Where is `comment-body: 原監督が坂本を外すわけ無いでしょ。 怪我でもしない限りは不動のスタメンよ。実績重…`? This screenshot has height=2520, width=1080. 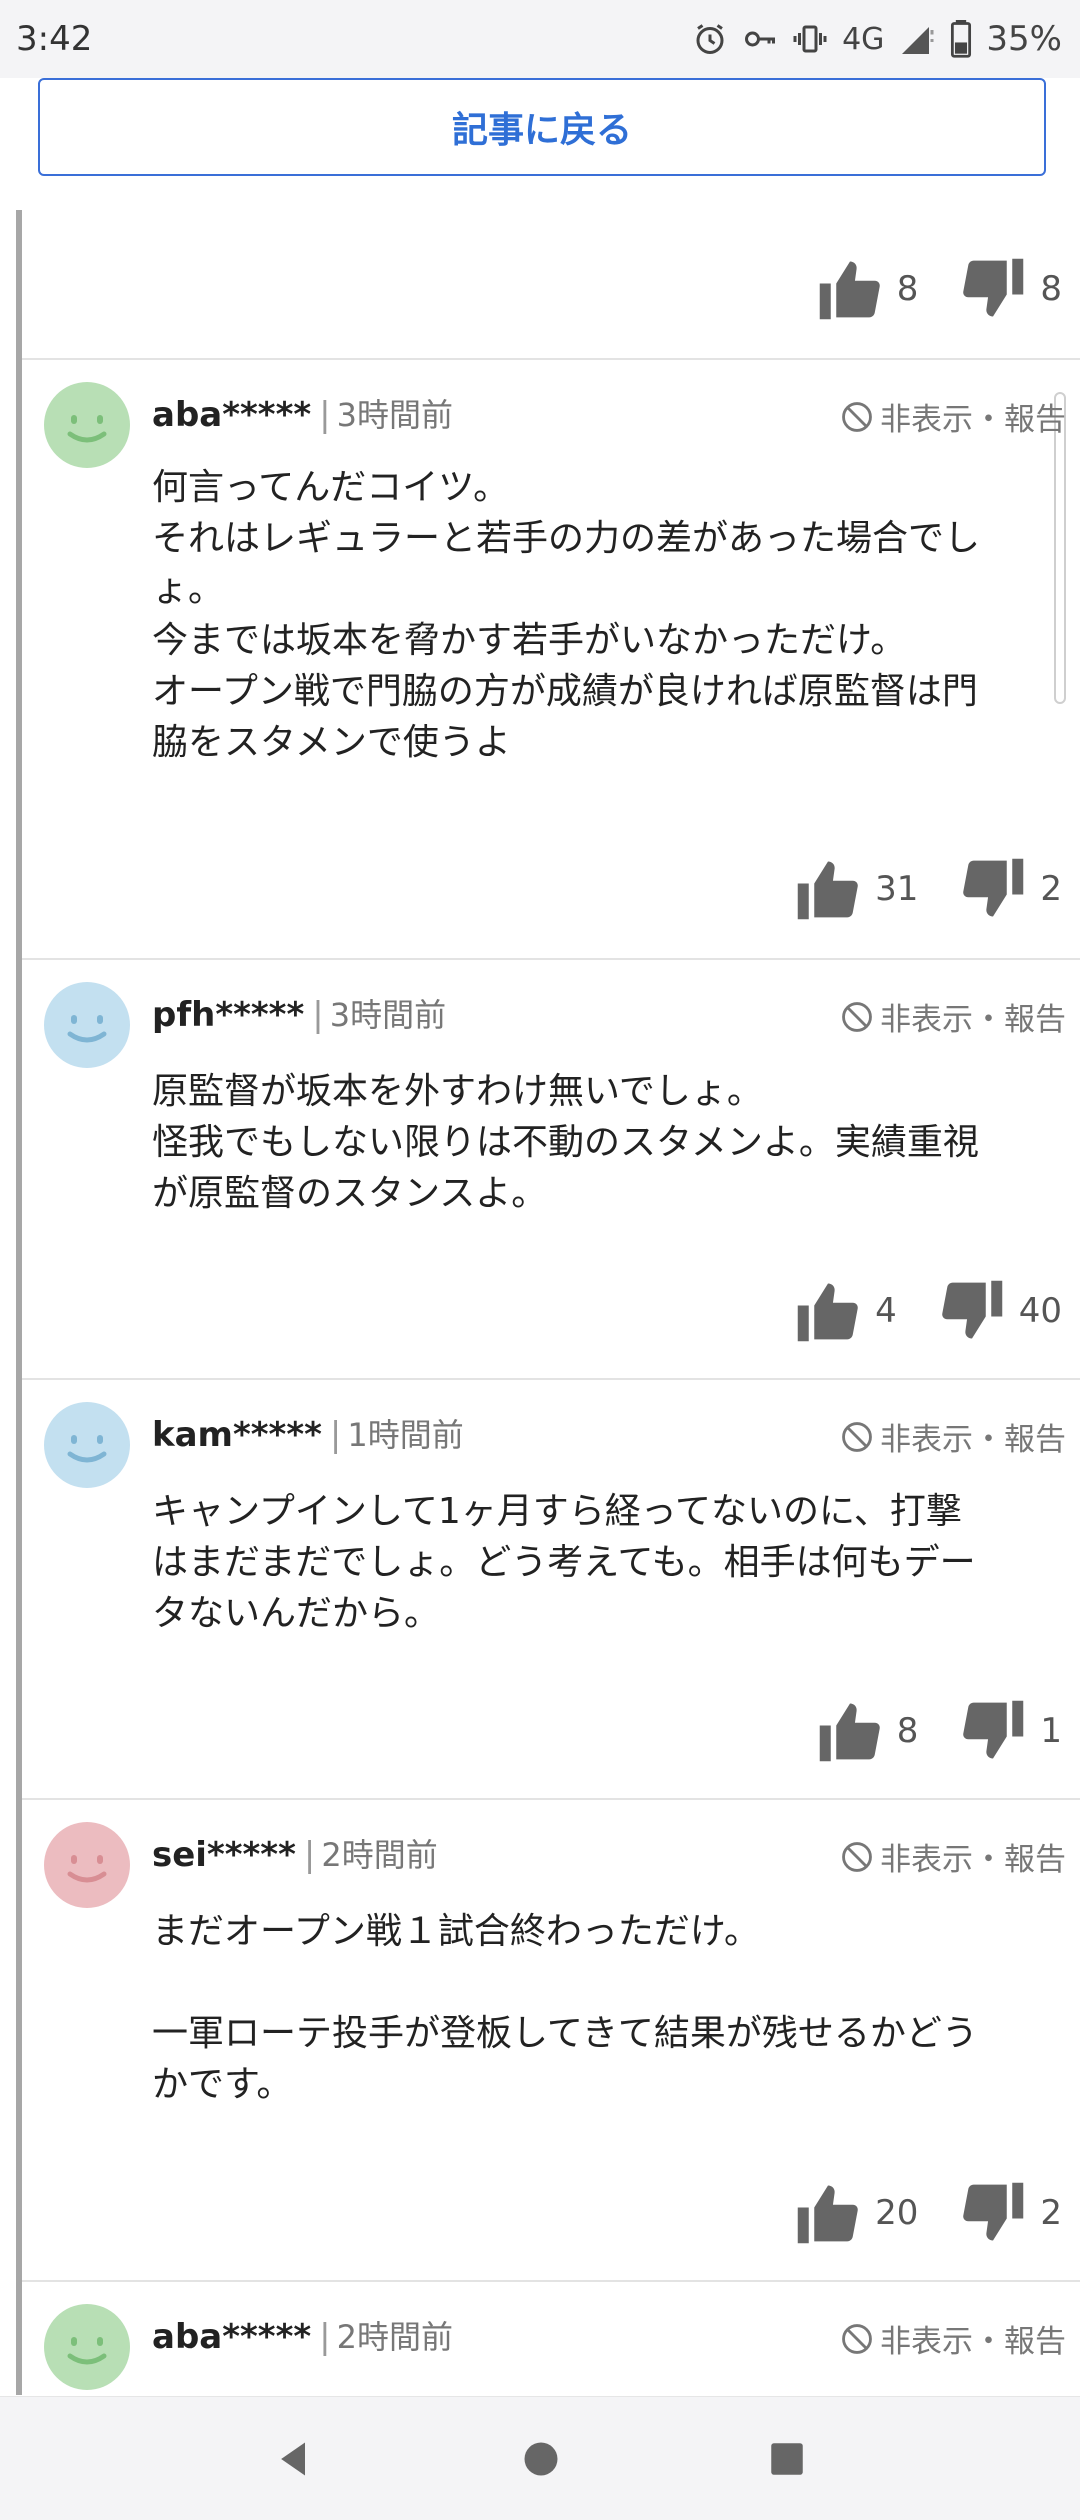 comment-body: 原監督が坂本を外すわけ無いでしょ。 怪我でもしない限りは不動のスタメンよ。実績重… is located at coordinates (565, 1142).